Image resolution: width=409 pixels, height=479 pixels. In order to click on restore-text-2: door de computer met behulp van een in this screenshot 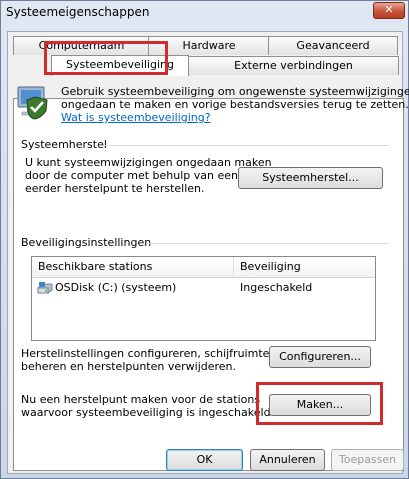, I will do `click(132, 175)`.